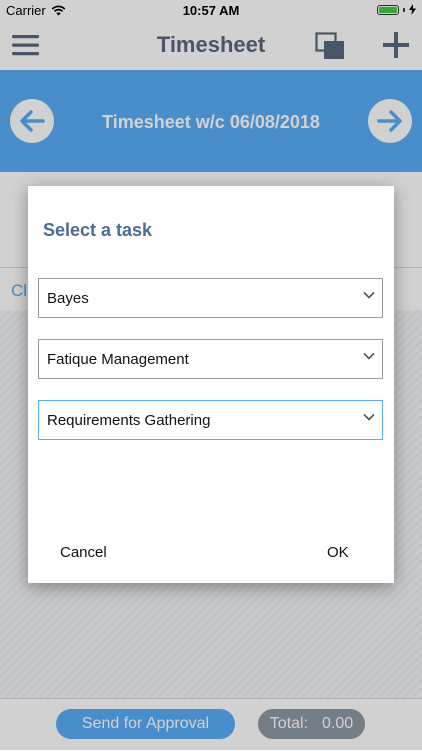  What do you see at coordinates (129, 420) in the screenshot?
I see `select-value: Requirements Gathering` at bounding box center [129, 420].